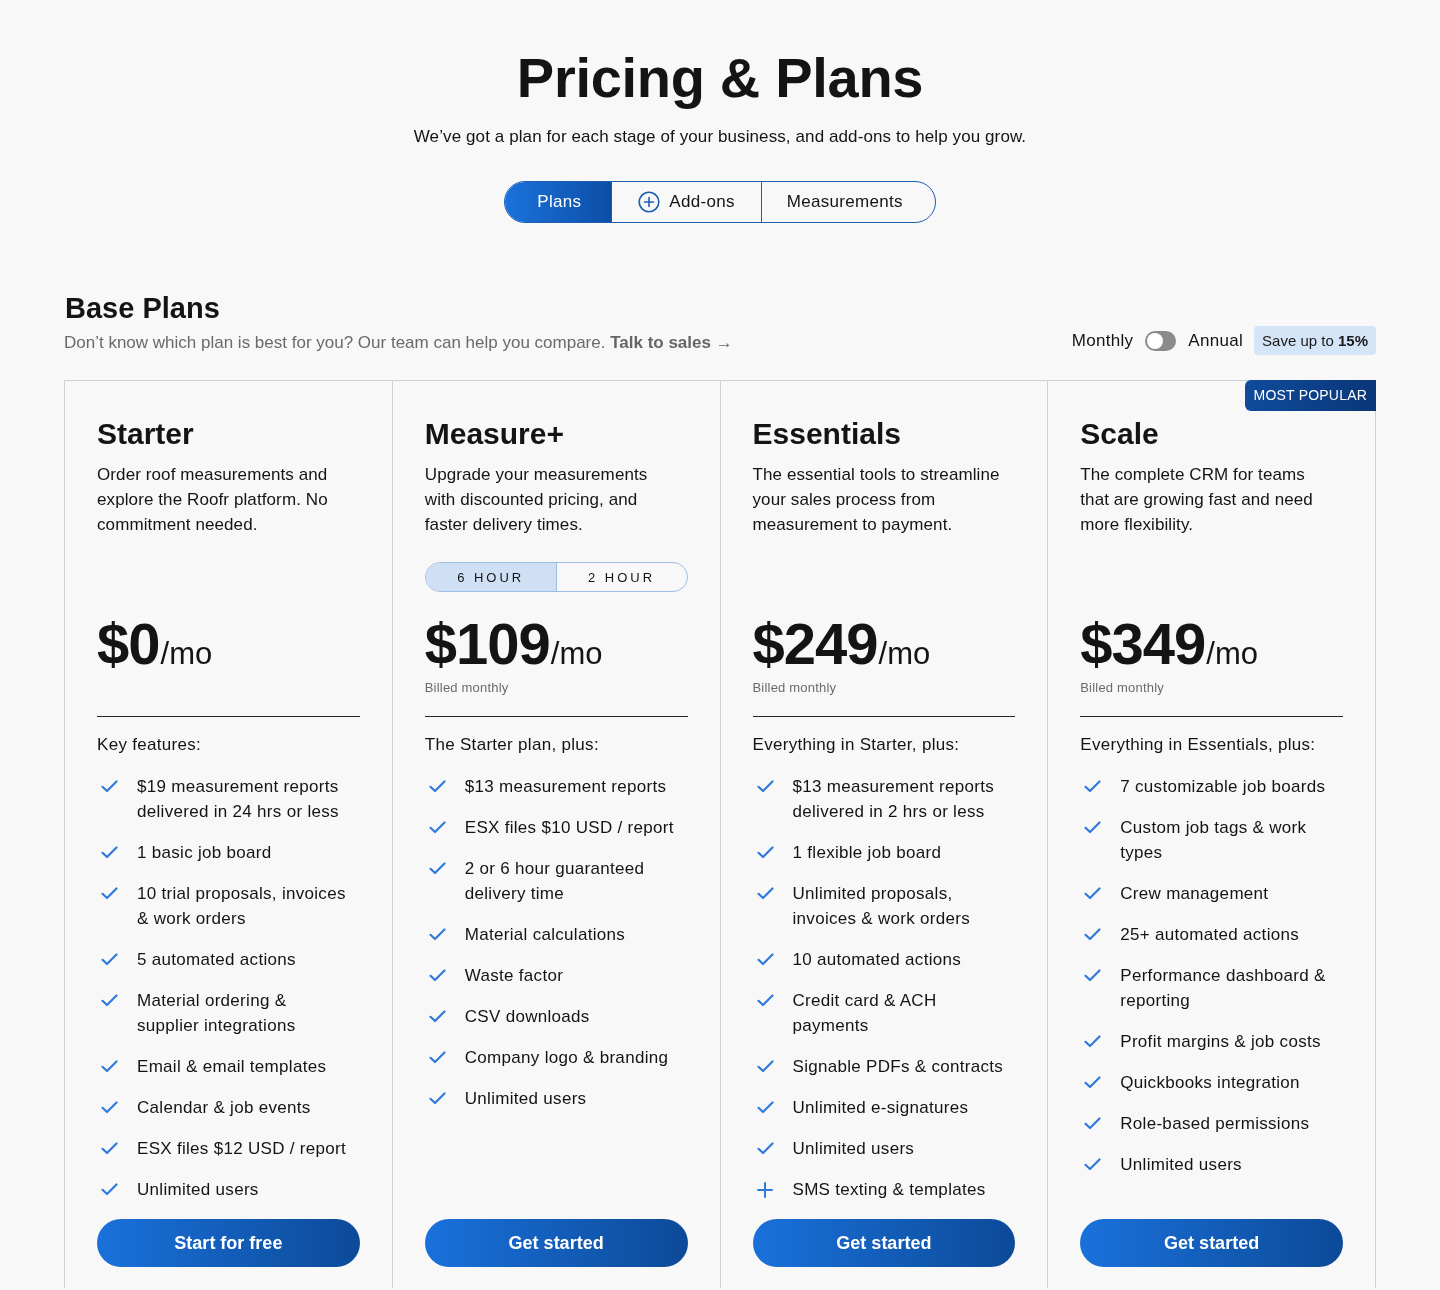  What do you see at coordinates (1223, 988) in the screenshot?
I see `feature-text: Performance dashboard & reporting` at bounding box center [1223, 988].